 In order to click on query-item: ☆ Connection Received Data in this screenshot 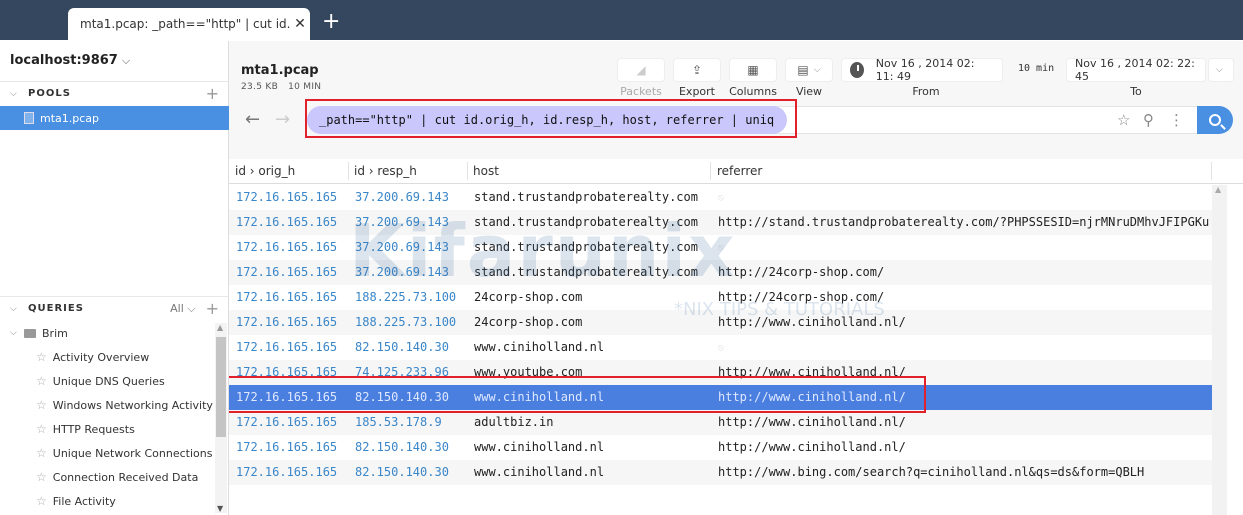, I will do `click(107, 477)`.